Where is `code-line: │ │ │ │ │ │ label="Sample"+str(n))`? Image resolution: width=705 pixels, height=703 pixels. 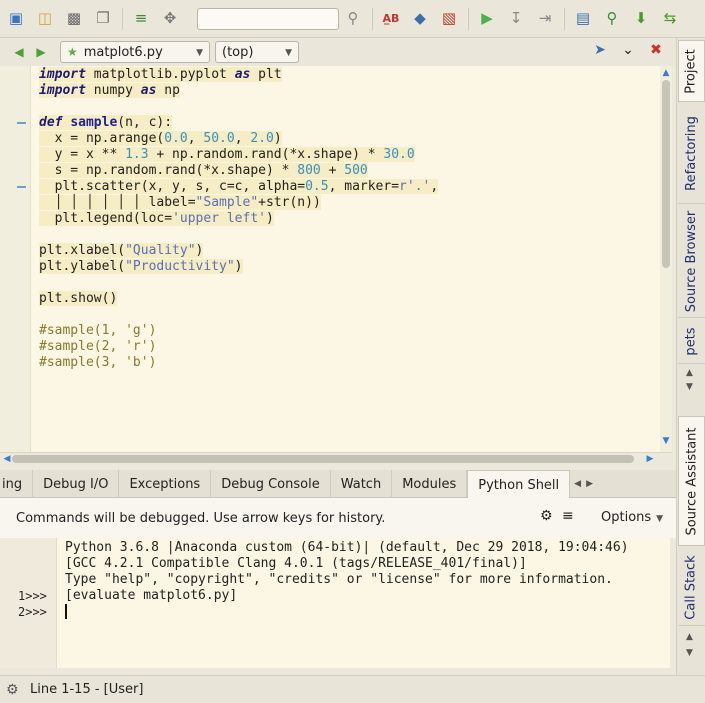 code-line: │ │ │ │ │ │ label="Sample"+str(n)) is located at coordinates (238, 203).